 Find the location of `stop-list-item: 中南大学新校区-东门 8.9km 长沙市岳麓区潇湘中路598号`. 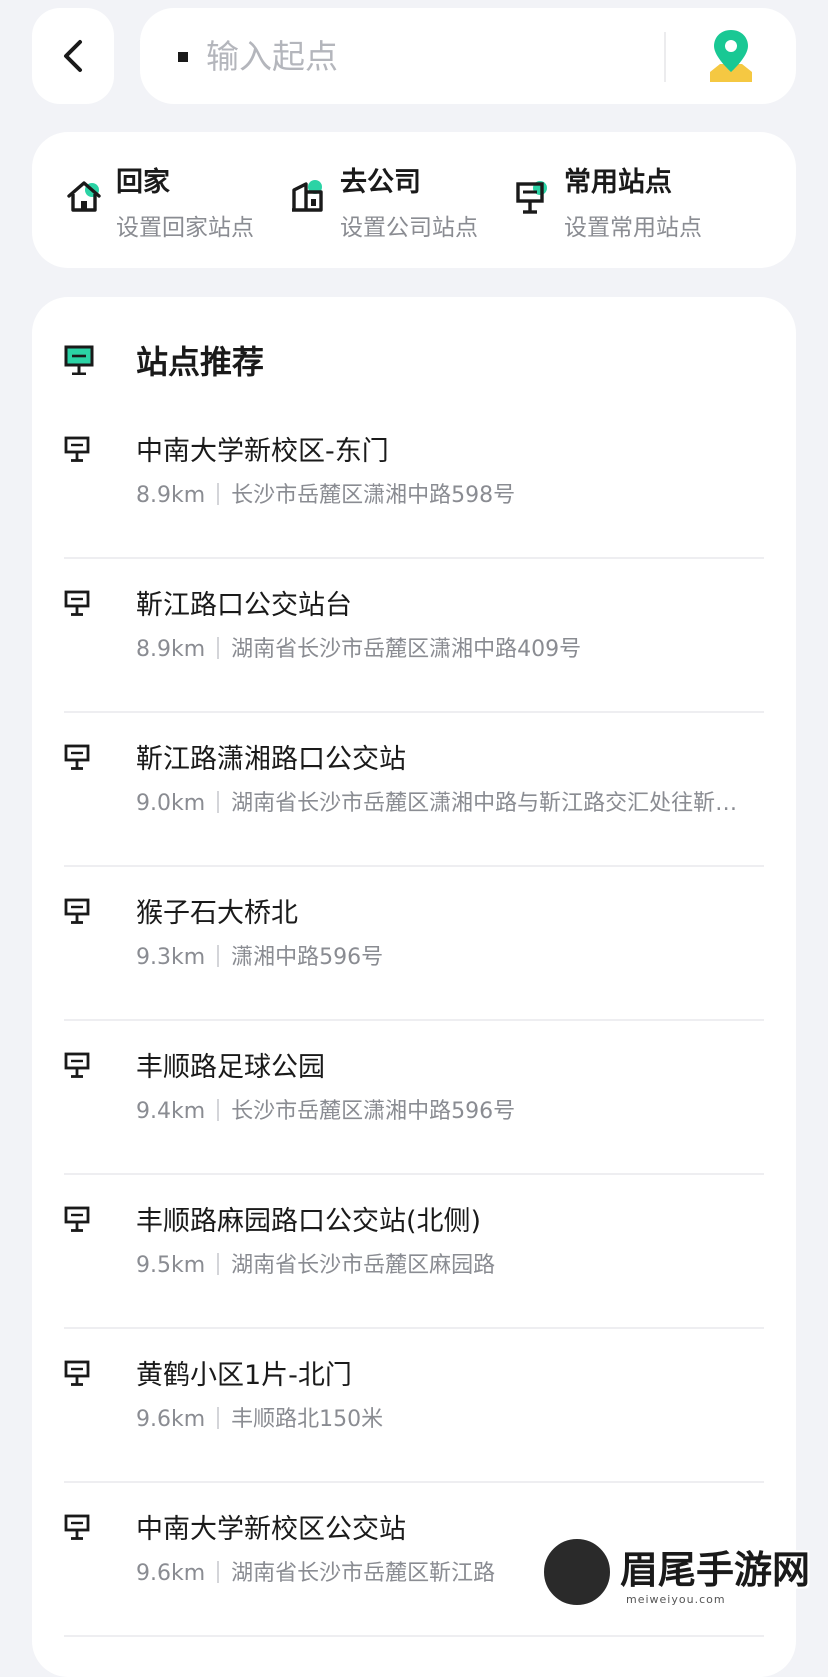

stop-list-item: 中南大学新校区-东门 8.9km 长沙市岳麓区潇湘中路598号 is located at coordinates (414, 482).